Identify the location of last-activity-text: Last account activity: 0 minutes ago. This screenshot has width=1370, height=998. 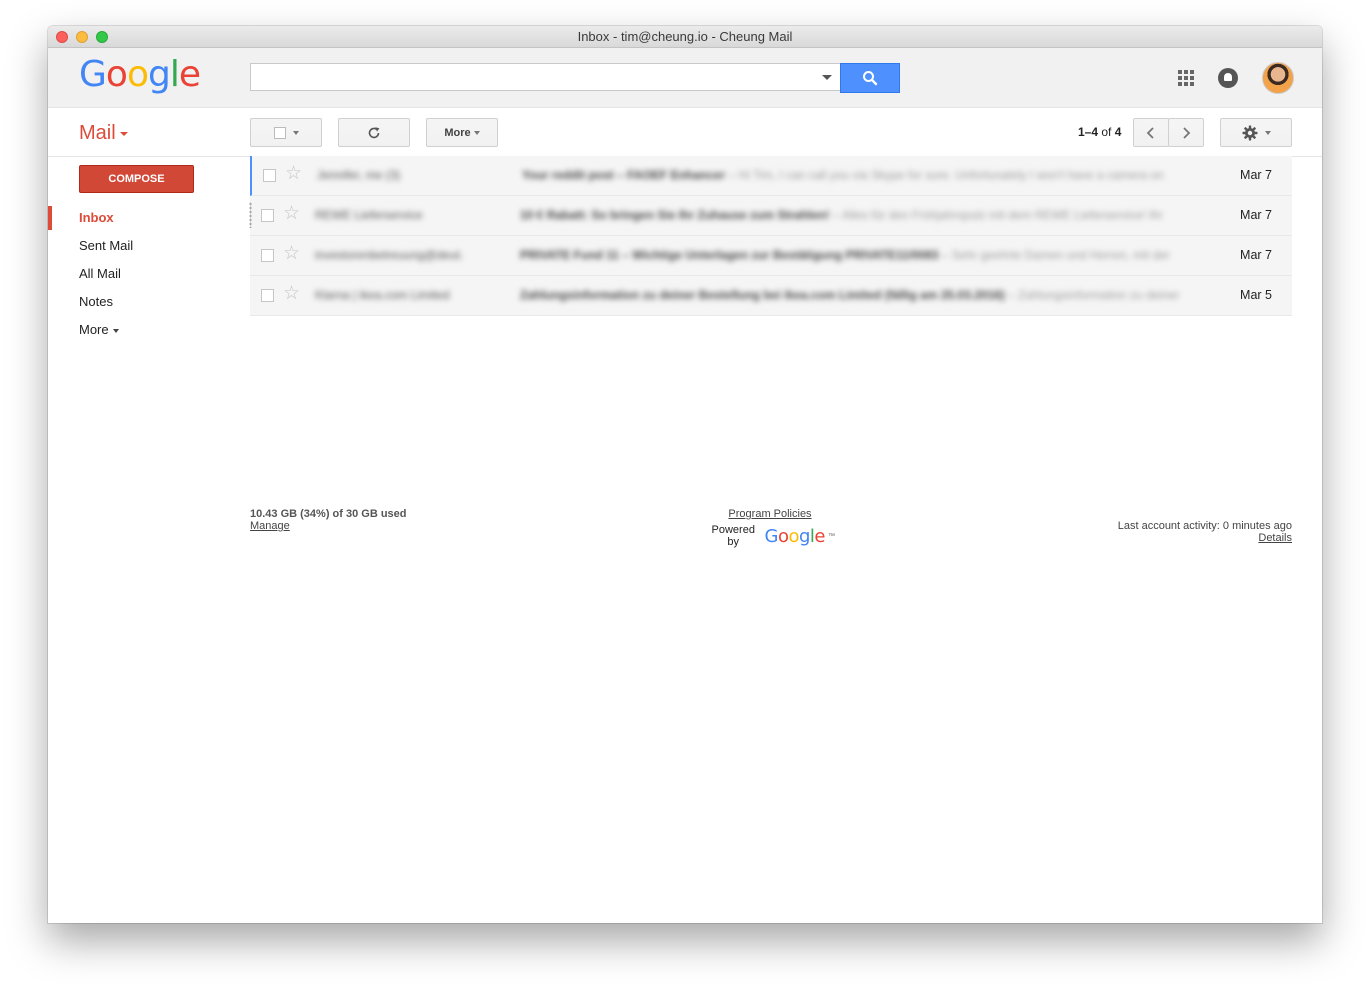
(1204, 526).